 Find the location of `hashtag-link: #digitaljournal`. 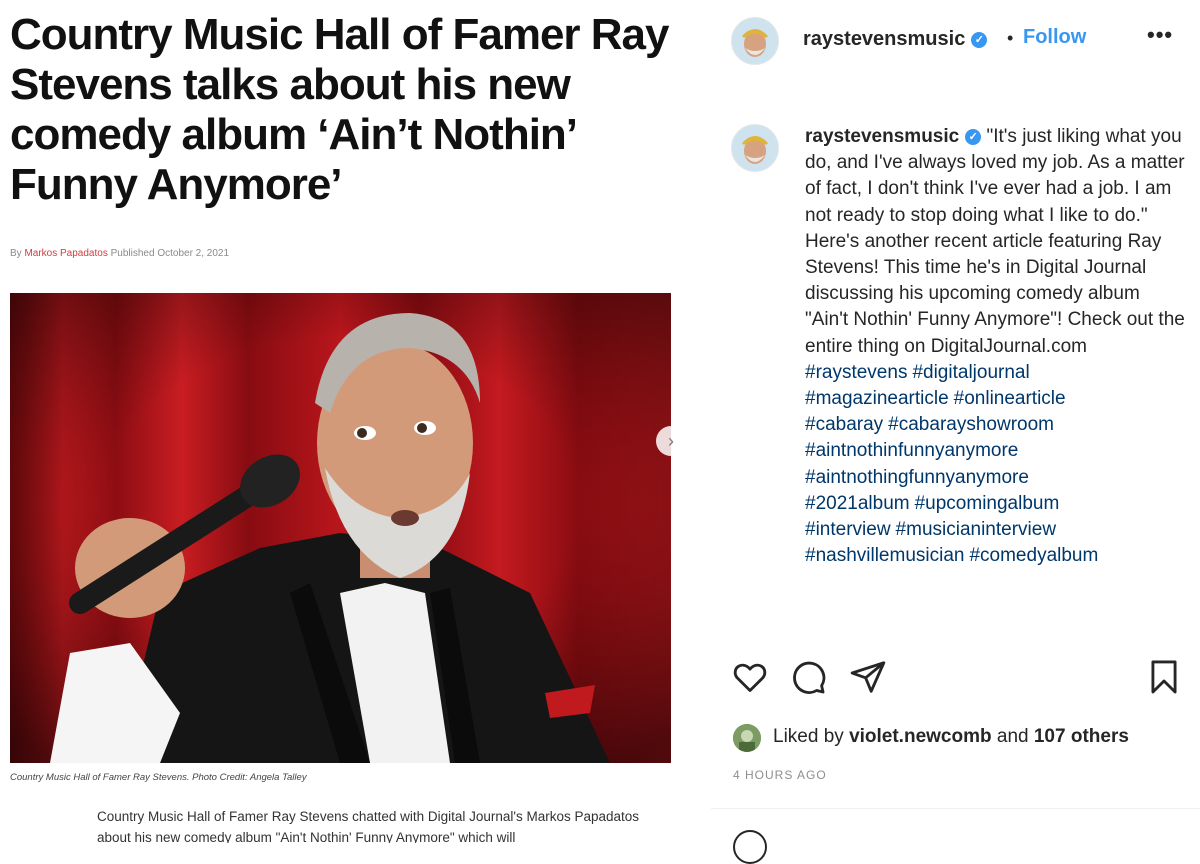

hashtag-link: #digitaljournal is located at coordinates (970, 372).